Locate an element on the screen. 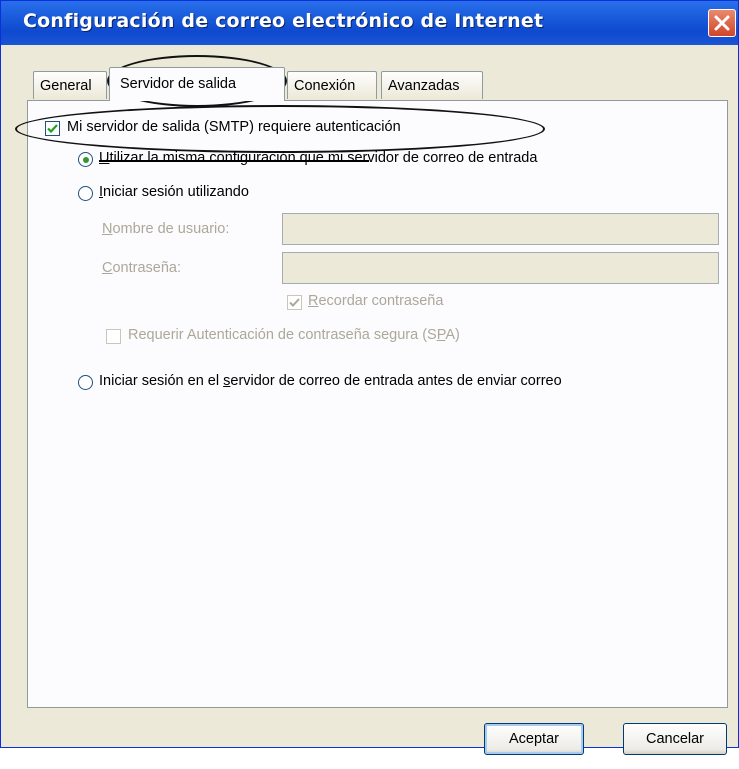 This screenshot has height=769, width=739. close-icon is located at coordinates (722, 23).